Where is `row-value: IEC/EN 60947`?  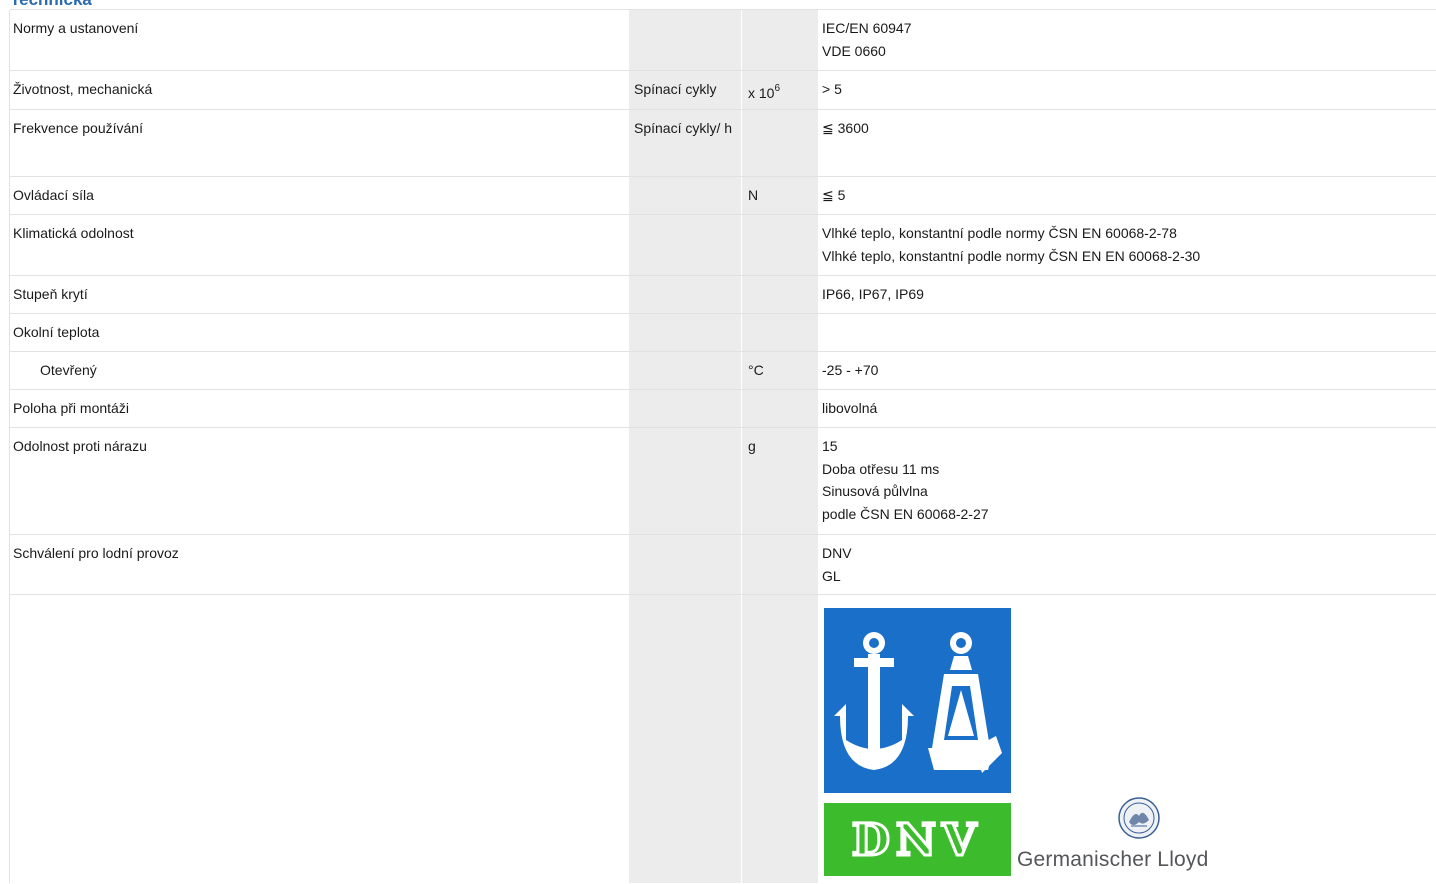
row-value: IEC/EN 60947 is located at coordinates (867, 28).